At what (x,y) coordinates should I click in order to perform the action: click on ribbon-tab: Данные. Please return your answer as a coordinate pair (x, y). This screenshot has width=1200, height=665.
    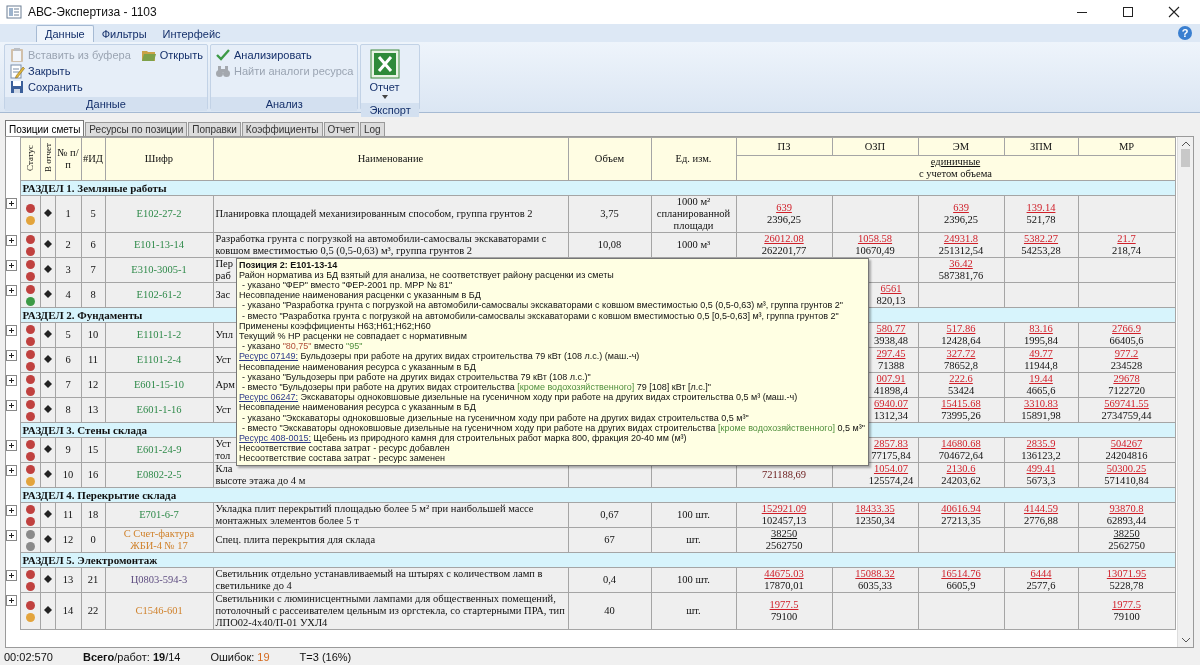
    Looking at the image, I should click on (65, 33).